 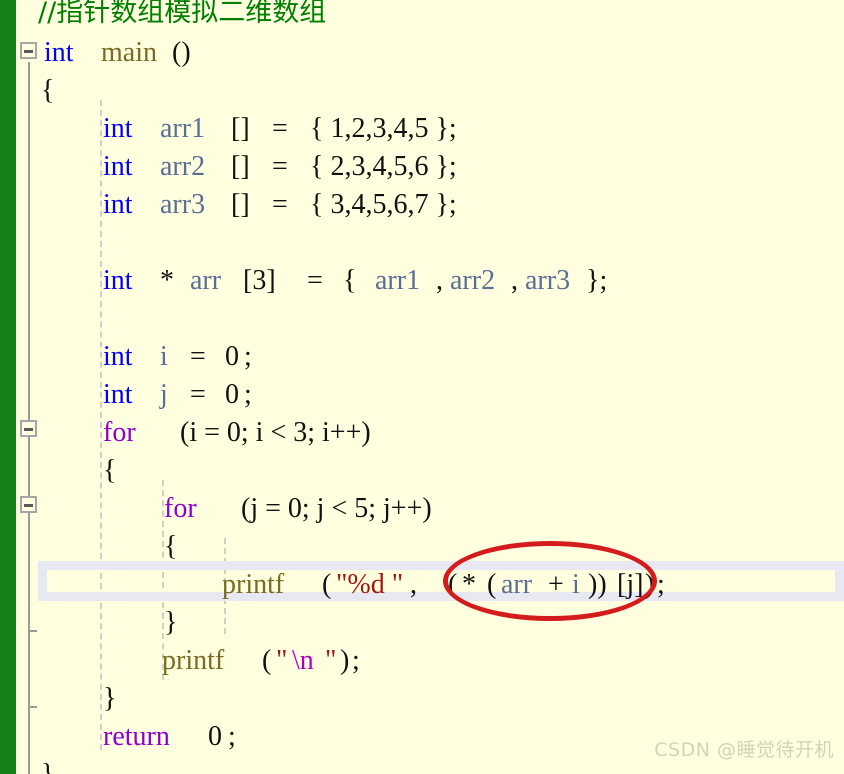 What do you see at coordinates (267, 660) in the screenshot?
I see `paren-open-printf-nl: (` at bounding box center [267, 660].